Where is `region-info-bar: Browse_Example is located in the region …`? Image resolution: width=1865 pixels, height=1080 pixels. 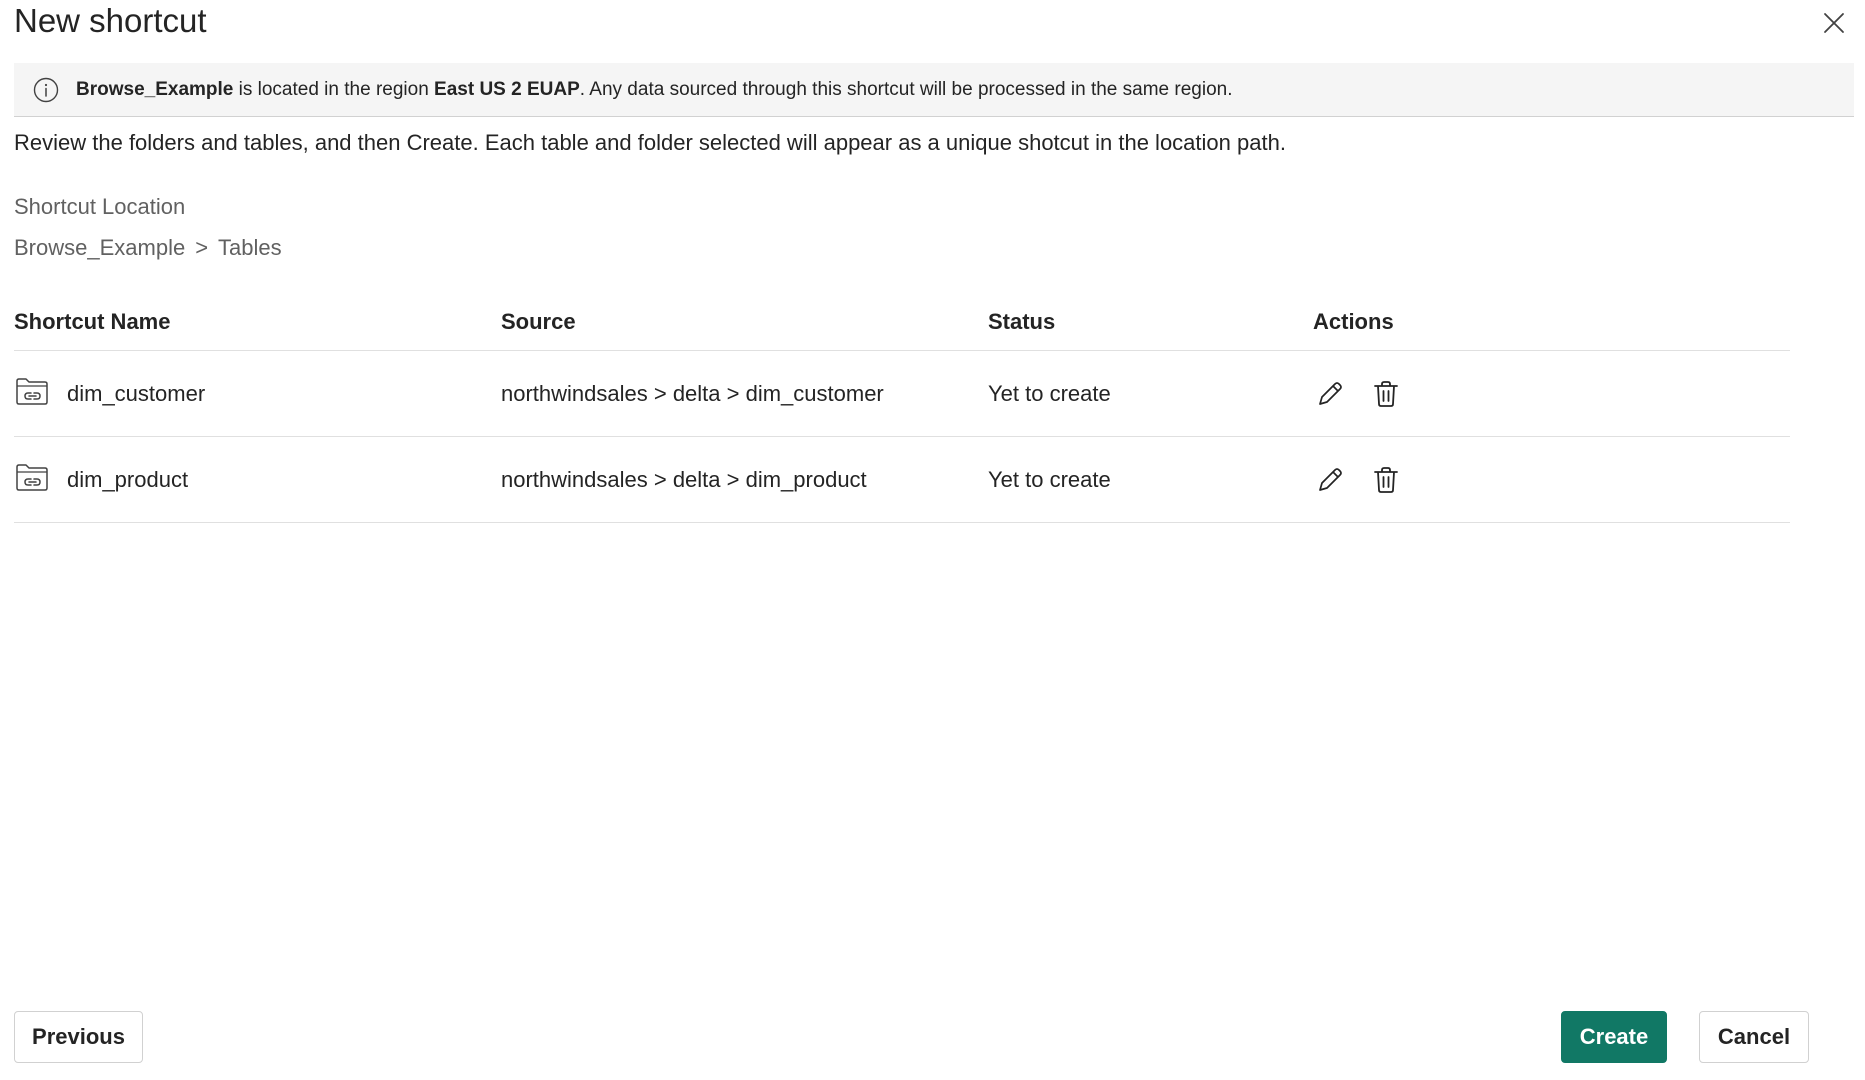
region-info-bar: Browse_Example is located in the region … is located at coordinates (934, 90).